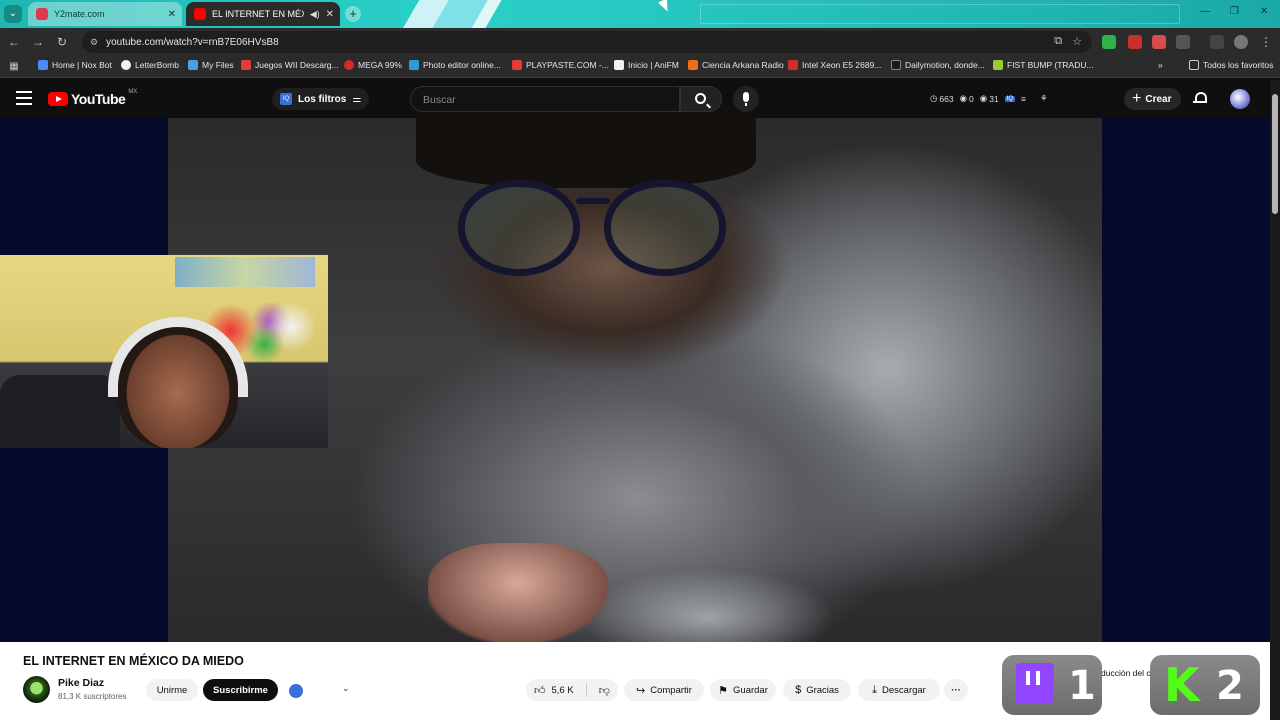 Image resolution: width=1280 pixels, height=720 pixels. Describe the element at coordinates (956, 690) in the screenshot. I see `more-actions-button: ···` at that location.